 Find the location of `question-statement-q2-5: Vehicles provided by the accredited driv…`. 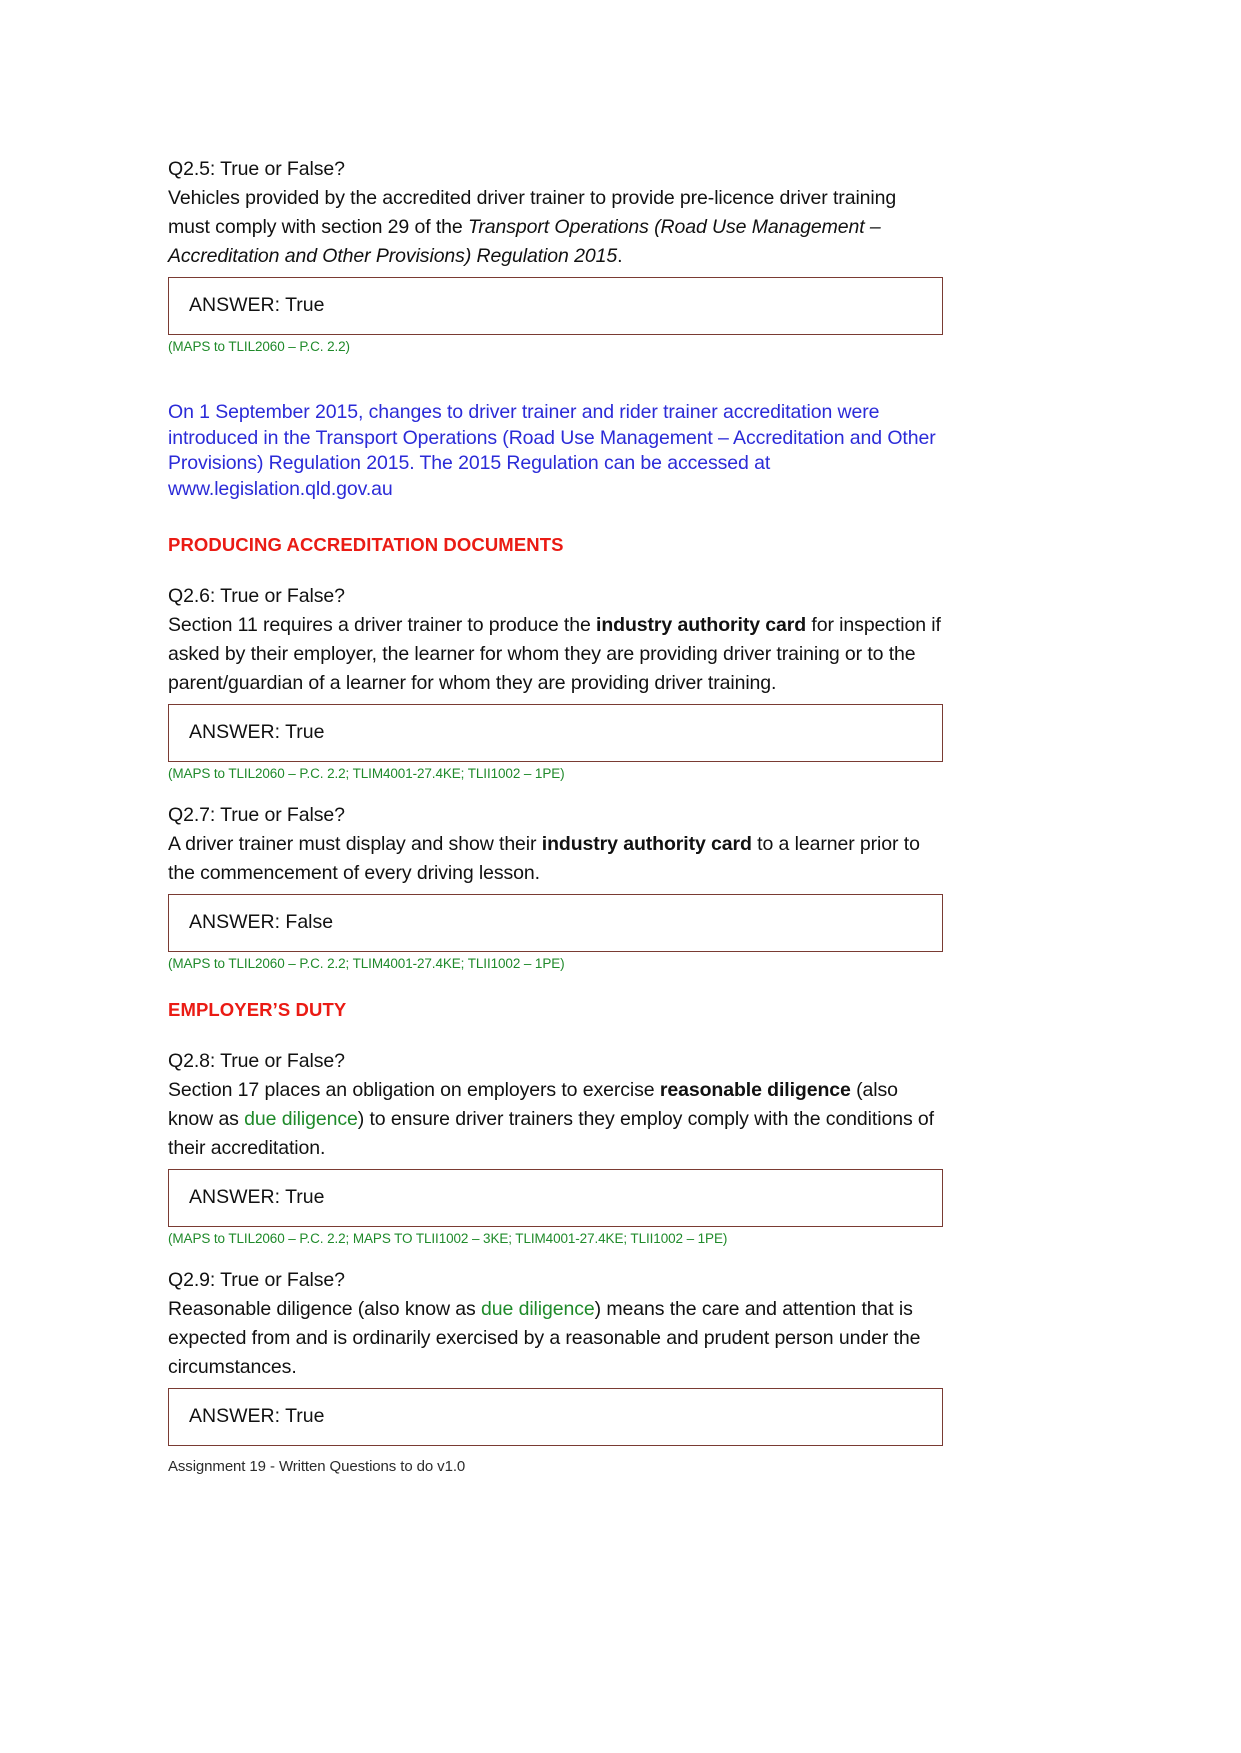

question-statement-q2-5: Vehicles provided by the accredited driv… is located at coordinates (555, 227).